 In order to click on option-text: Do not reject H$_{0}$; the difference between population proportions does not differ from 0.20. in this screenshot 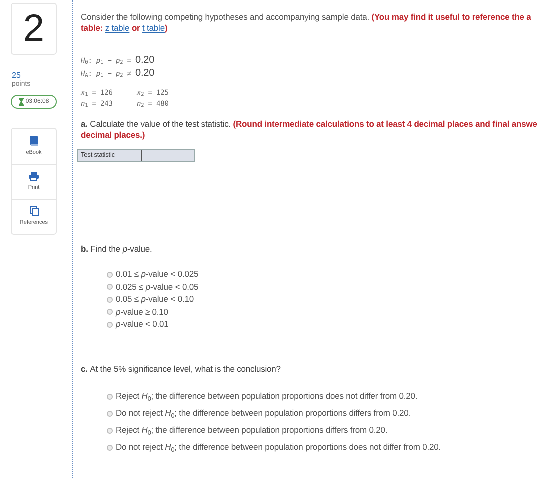, I will do `click(278, 447)`.